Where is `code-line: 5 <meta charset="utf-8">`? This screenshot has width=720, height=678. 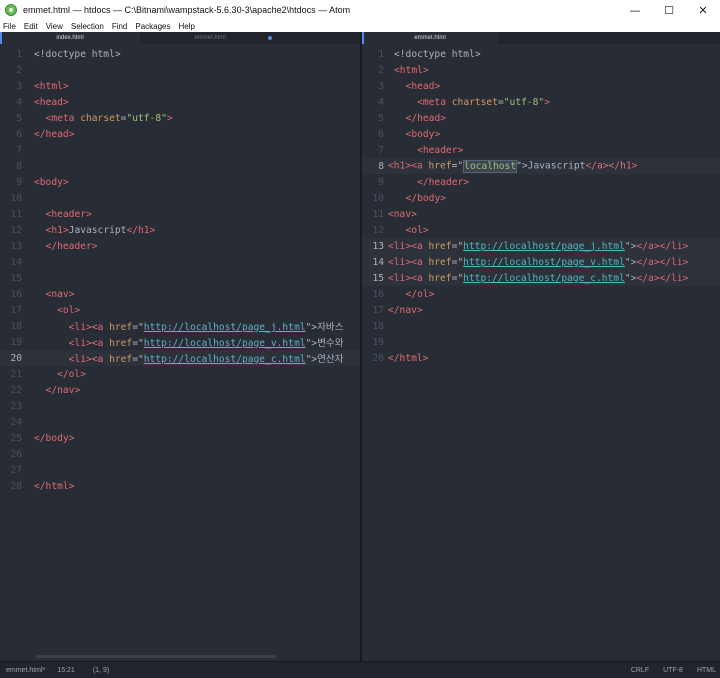
code-line: 5 <meta charset="utf-8"> is located at coordinates (180, 118).